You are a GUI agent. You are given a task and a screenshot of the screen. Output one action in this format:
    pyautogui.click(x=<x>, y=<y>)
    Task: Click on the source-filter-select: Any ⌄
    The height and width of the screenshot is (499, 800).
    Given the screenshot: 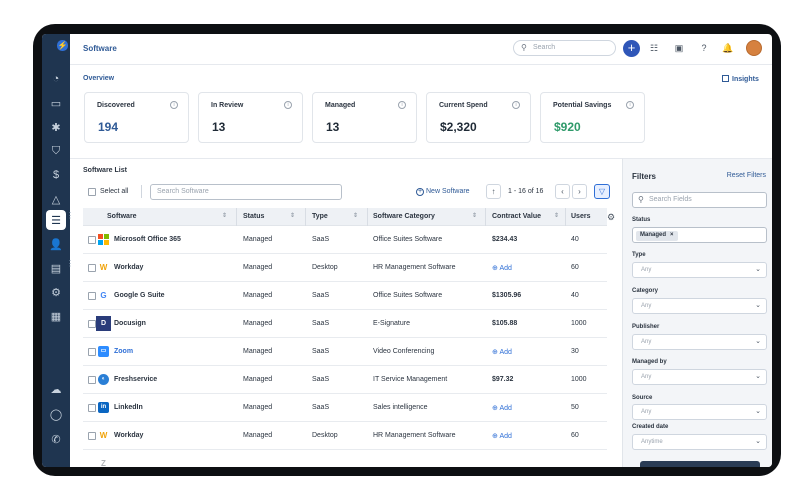 What is the action you would take?
    pyautogui.click(x=699, y=412)
    